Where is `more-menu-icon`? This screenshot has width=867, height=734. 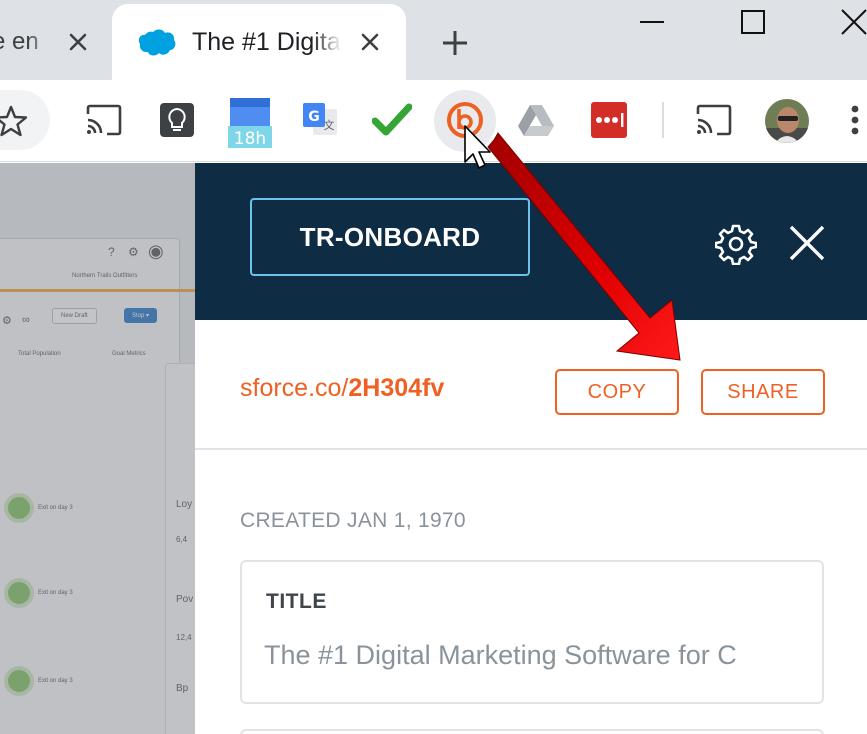
more-menu-icon is located at coordinates (853, 120).